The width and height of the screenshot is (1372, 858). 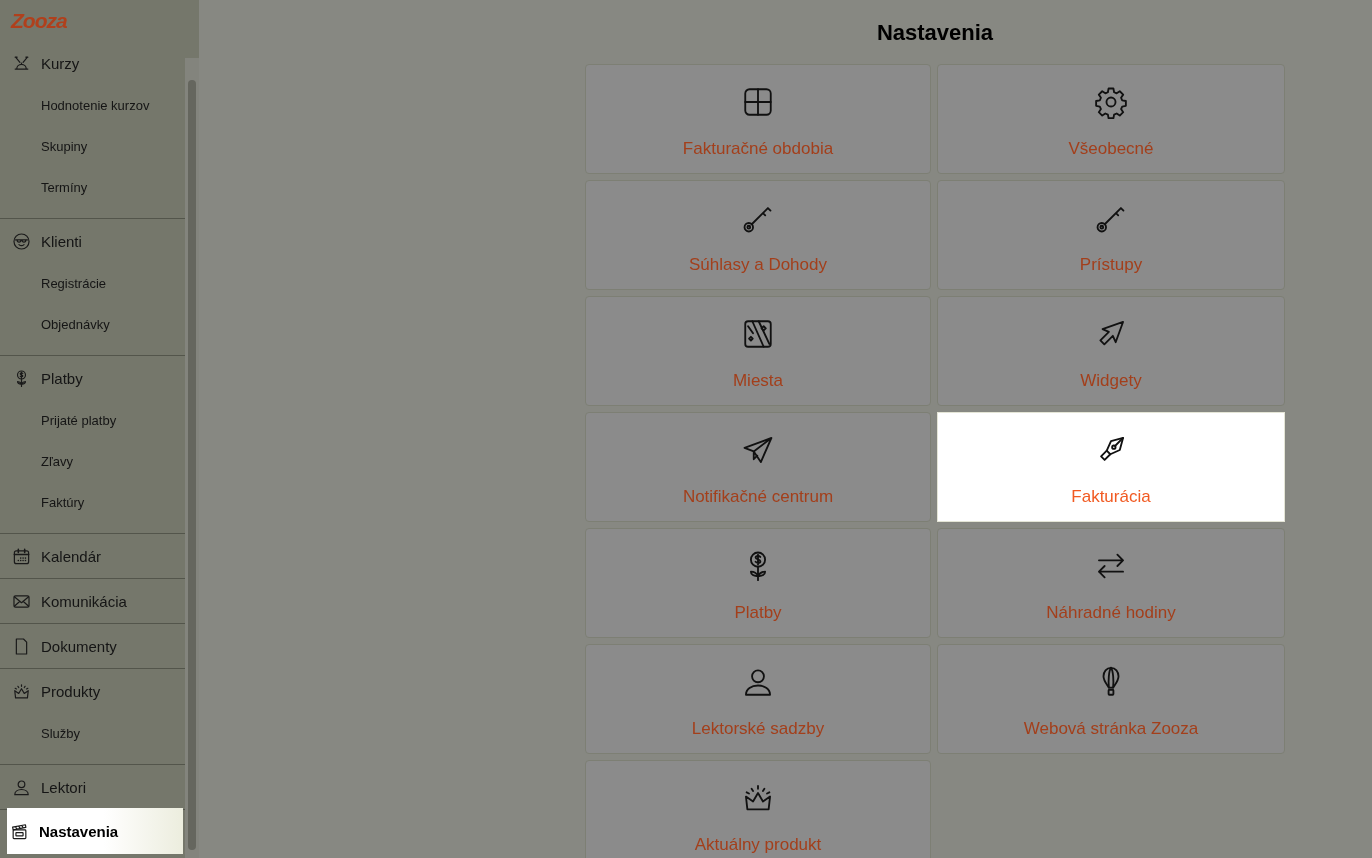 What do you see at coordinates (92, 556) in the screenshot?
I see `sidebar-item: Kalendár` at bounding box center [92, 556].